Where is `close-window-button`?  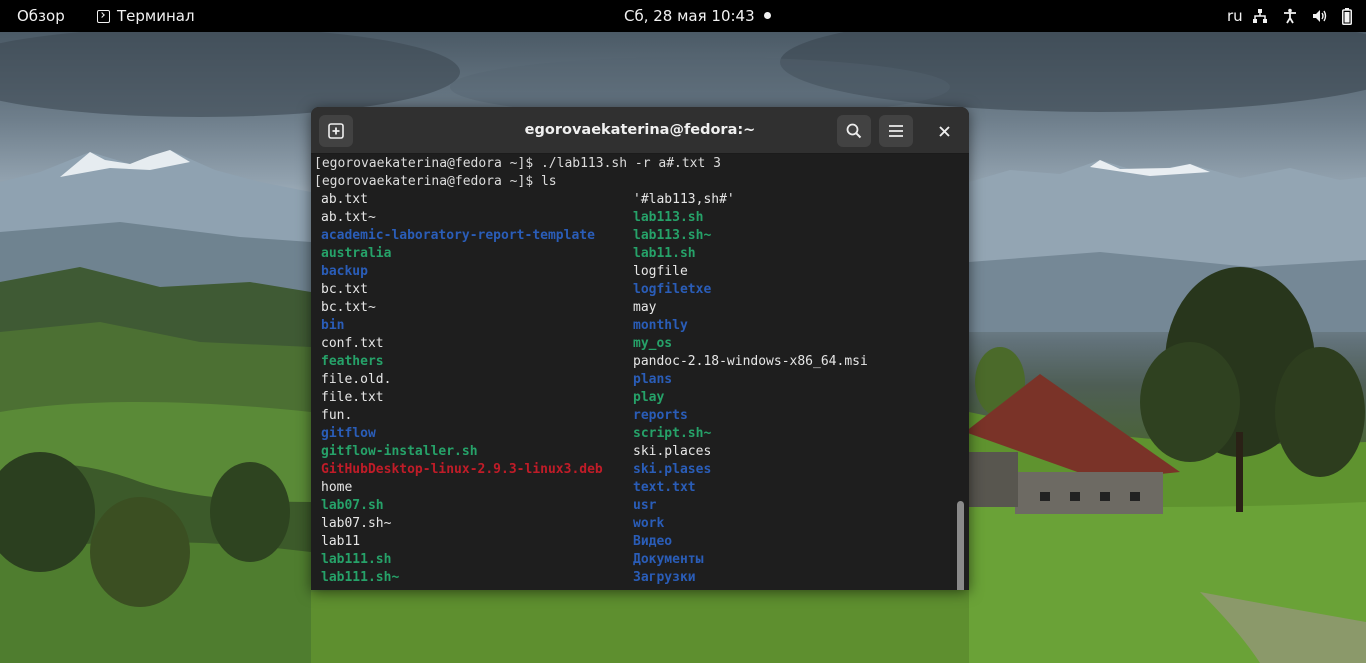 close-window-button is located at coordinates (944, 131).